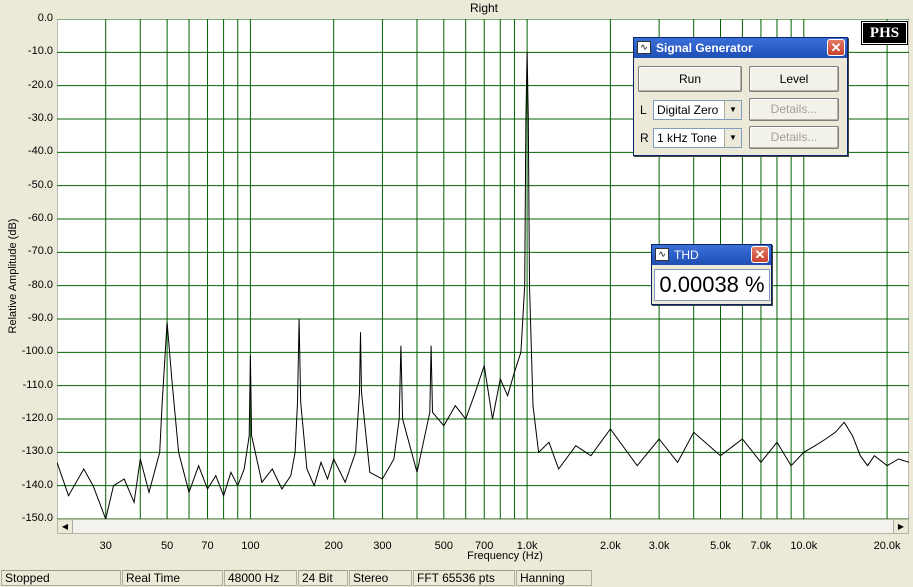 The image size is (913, 587). Describe the element at coordinates (207, 546) in the screenshot. I see `x-tick-label: 70` at that location.